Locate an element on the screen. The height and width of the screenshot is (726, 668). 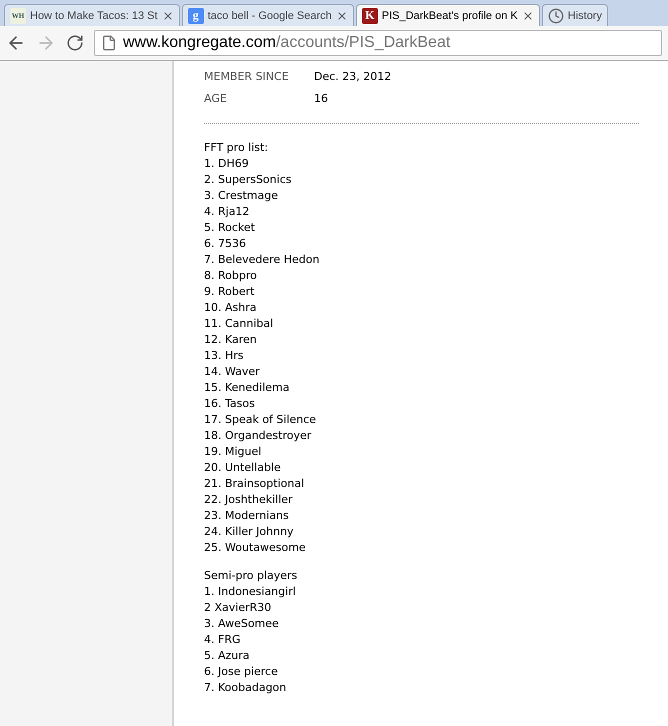
list-item: 4. Rja12 is located at coordinates (227, 212).